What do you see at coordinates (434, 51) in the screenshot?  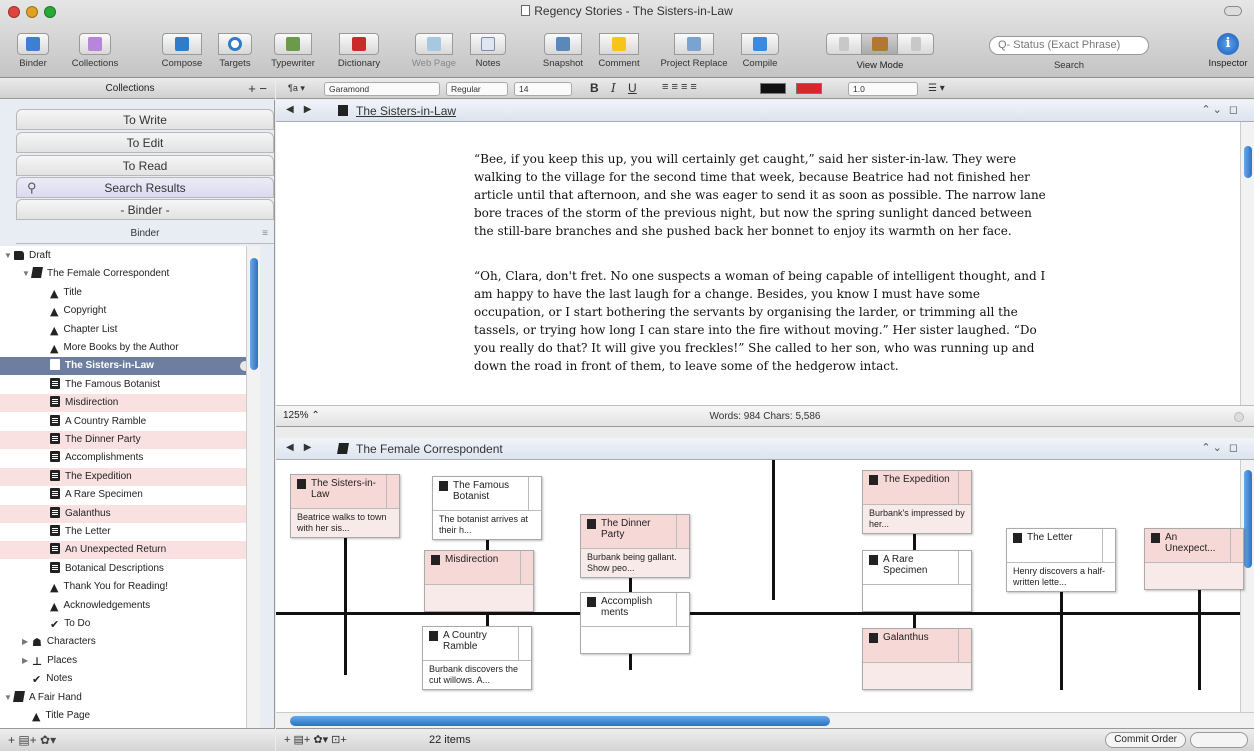 I see `web-page-button: Web Page` at bounding box center [434, 51].